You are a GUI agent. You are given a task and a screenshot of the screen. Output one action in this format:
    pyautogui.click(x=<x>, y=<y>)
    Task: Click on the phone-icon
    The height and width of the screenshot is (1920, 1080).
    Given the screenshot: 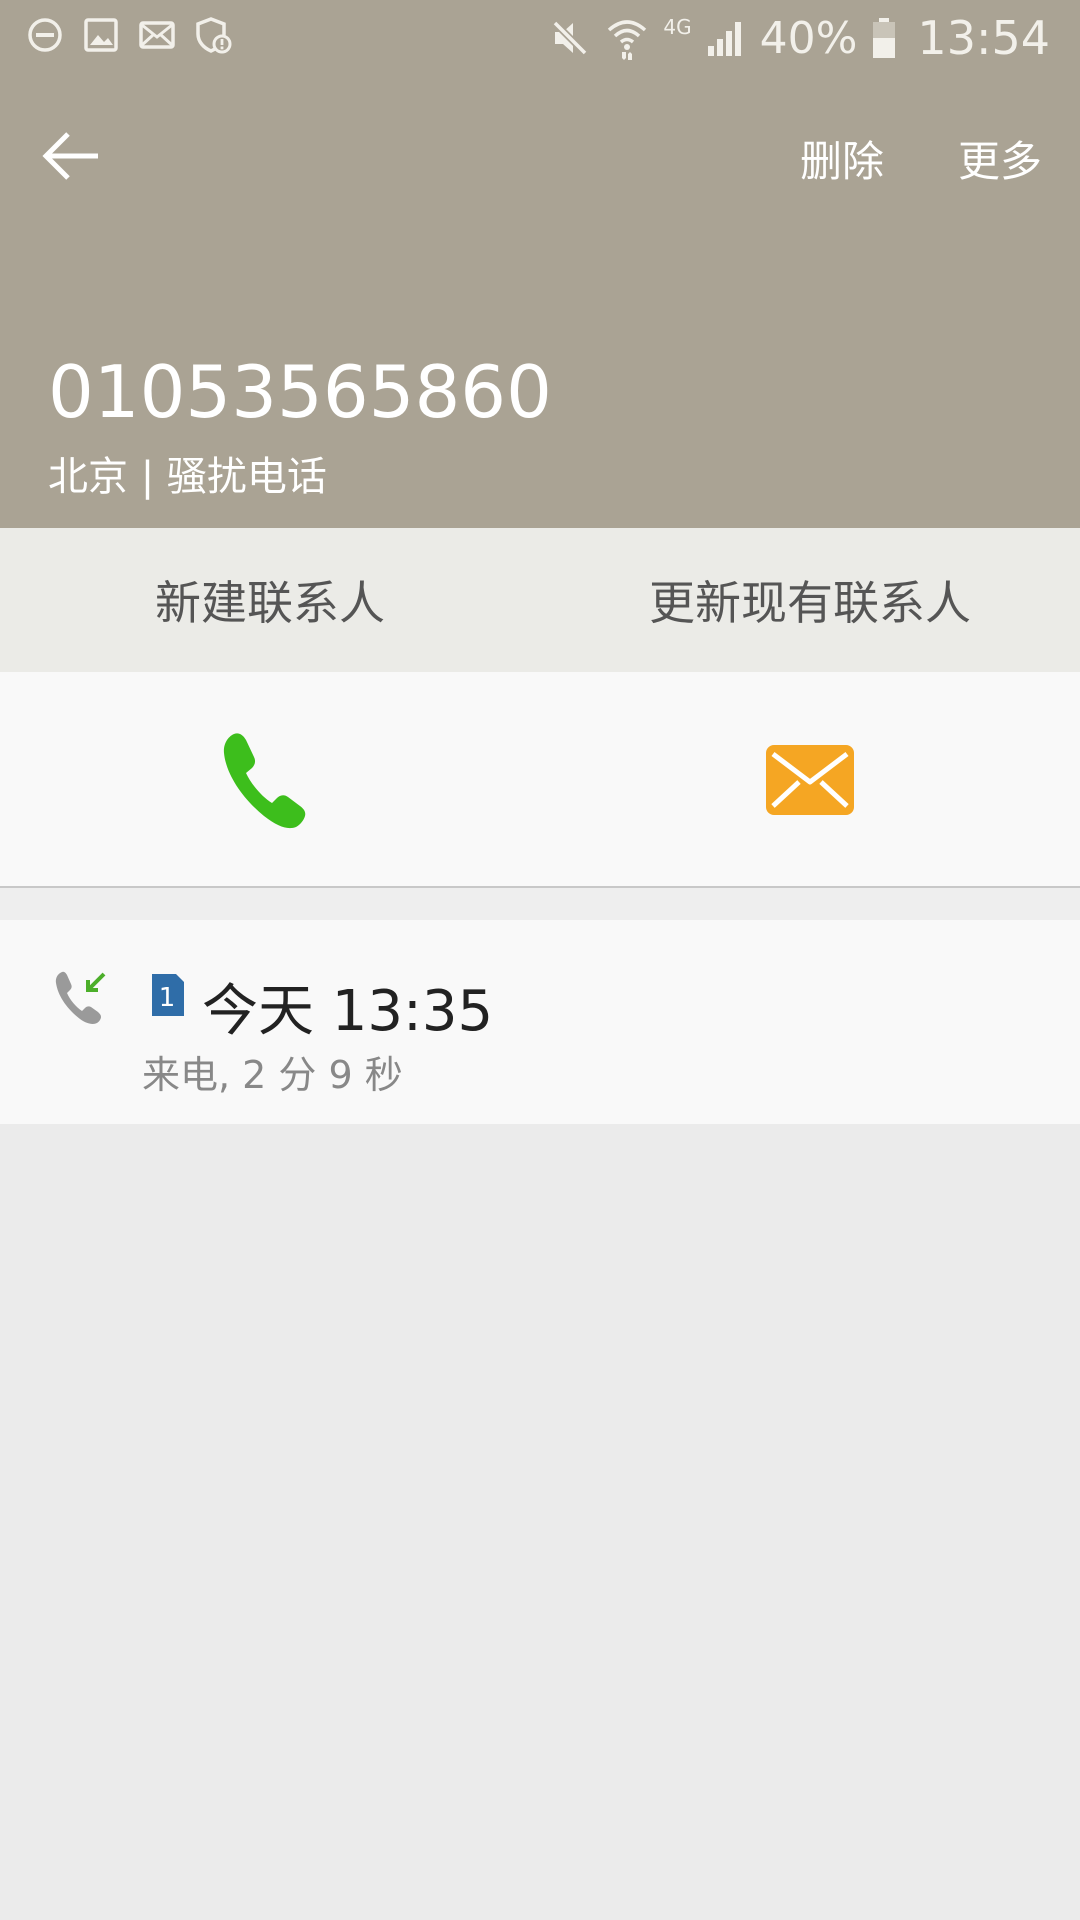 What is the action you would take?
    pyautogui.click(x=264, y=781)
    